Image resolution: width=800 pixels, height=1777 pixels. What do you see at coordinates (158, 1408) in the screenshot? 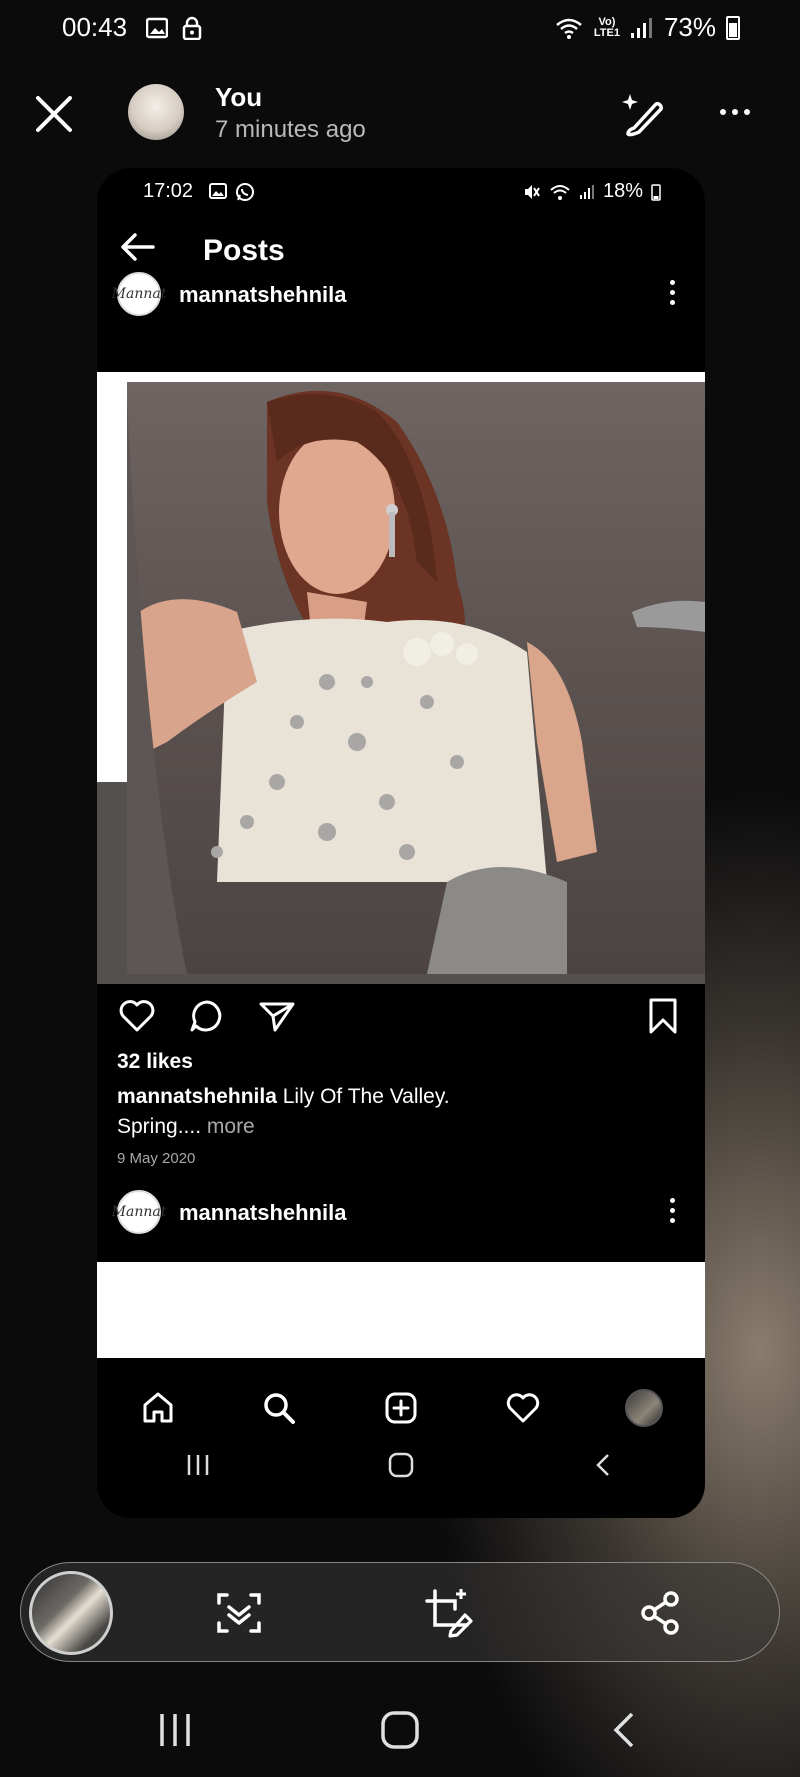
I see `home-icon` at bounding box center [158, 1408].